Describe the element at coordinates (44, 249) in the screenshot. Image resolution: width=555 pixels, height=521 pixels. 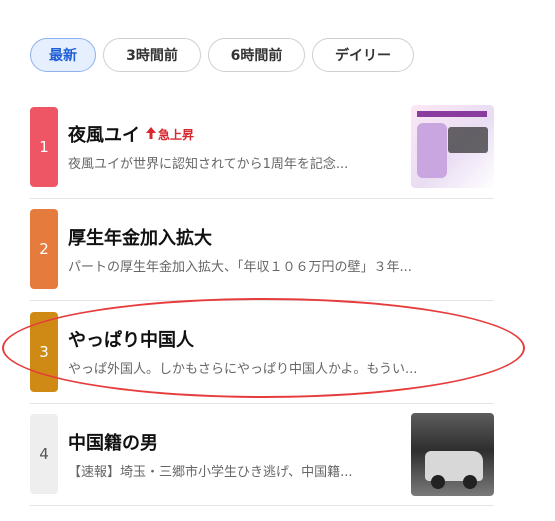
I see `rank-badge: 2` at that location.